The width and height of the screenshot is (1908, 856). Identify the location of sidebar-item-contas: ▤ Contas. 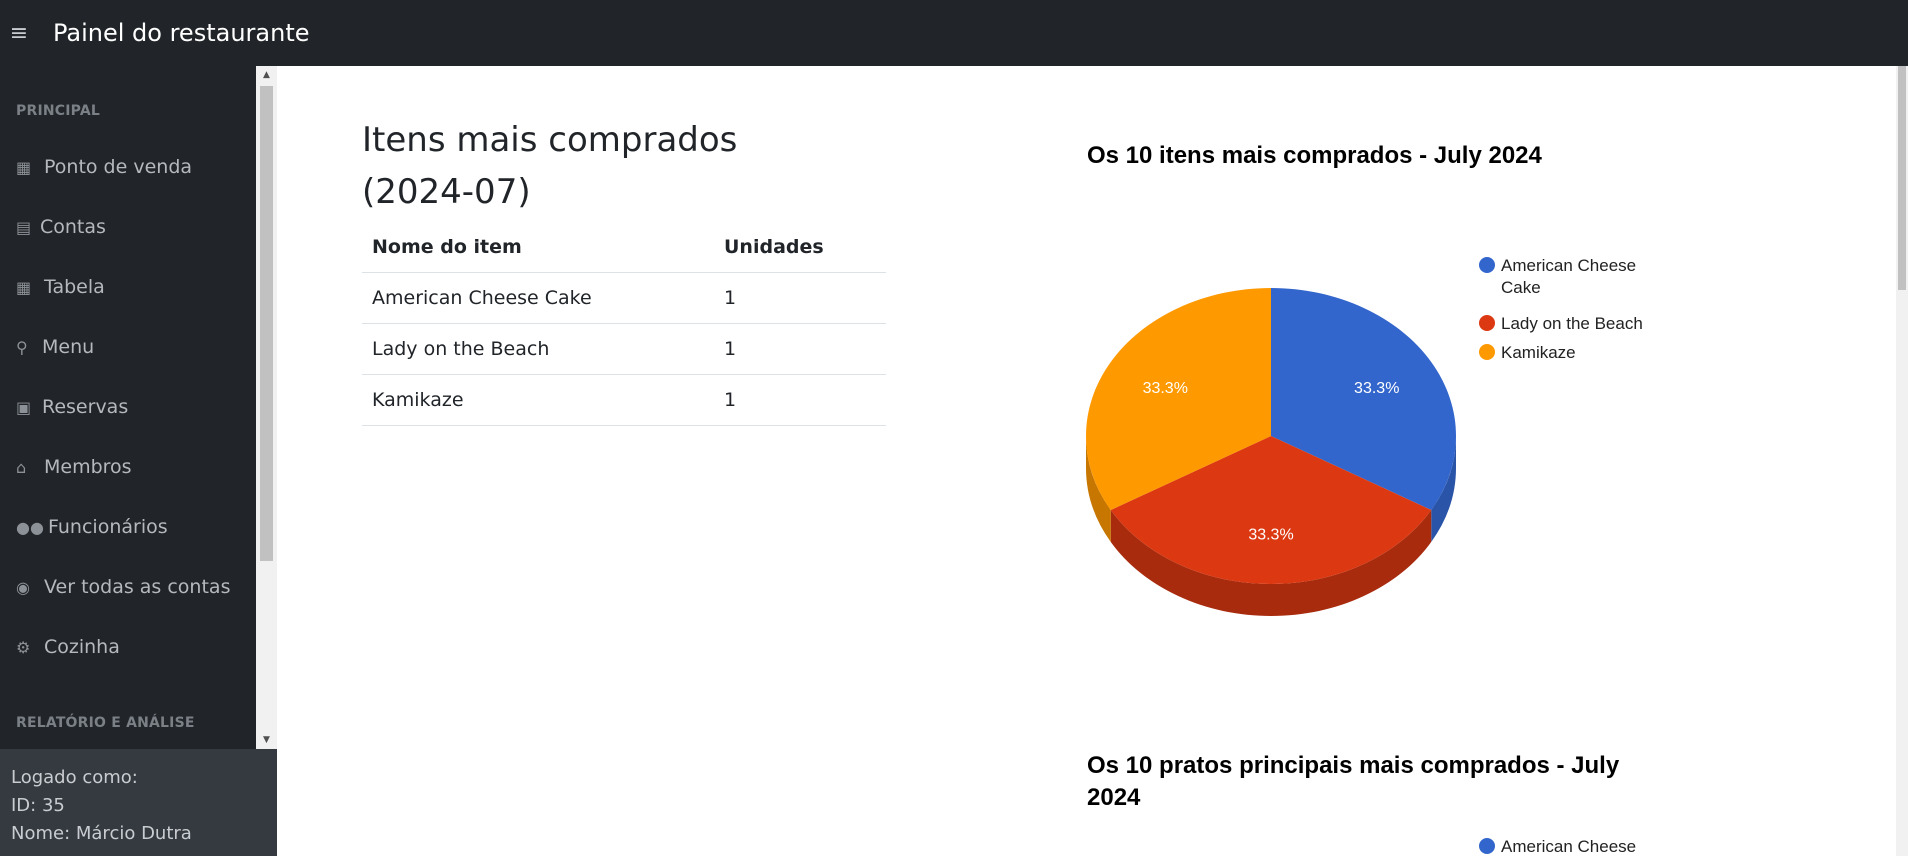
(61, 227).